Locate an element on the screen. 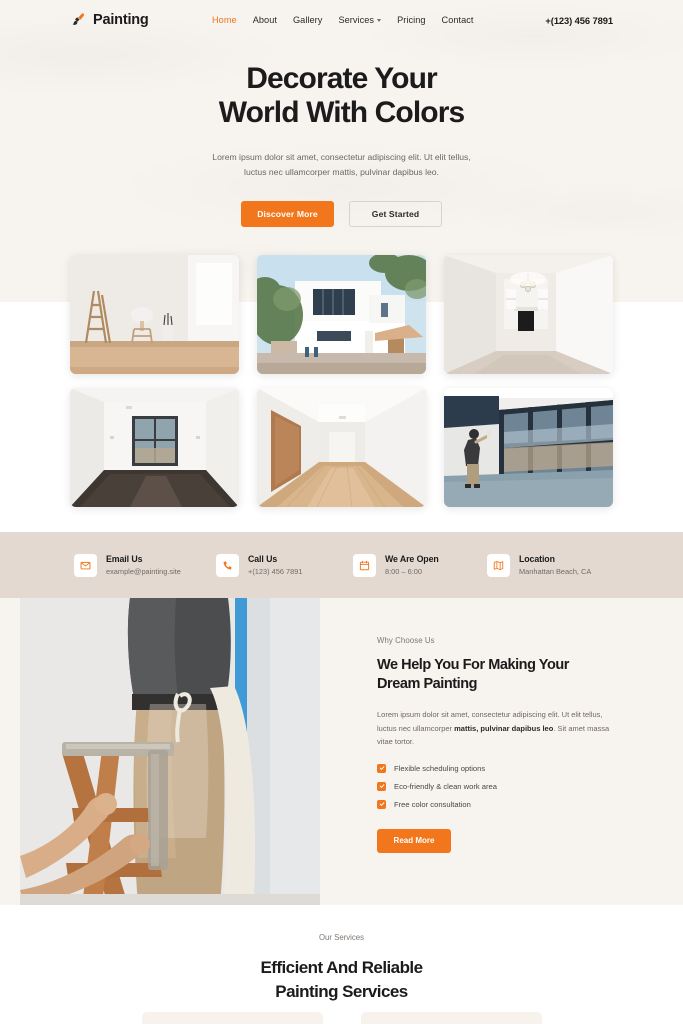 This screenshot has height=1024, width=683. info-item-location-value: Manhattan Beach, CA is located at coordinates (555, 571).